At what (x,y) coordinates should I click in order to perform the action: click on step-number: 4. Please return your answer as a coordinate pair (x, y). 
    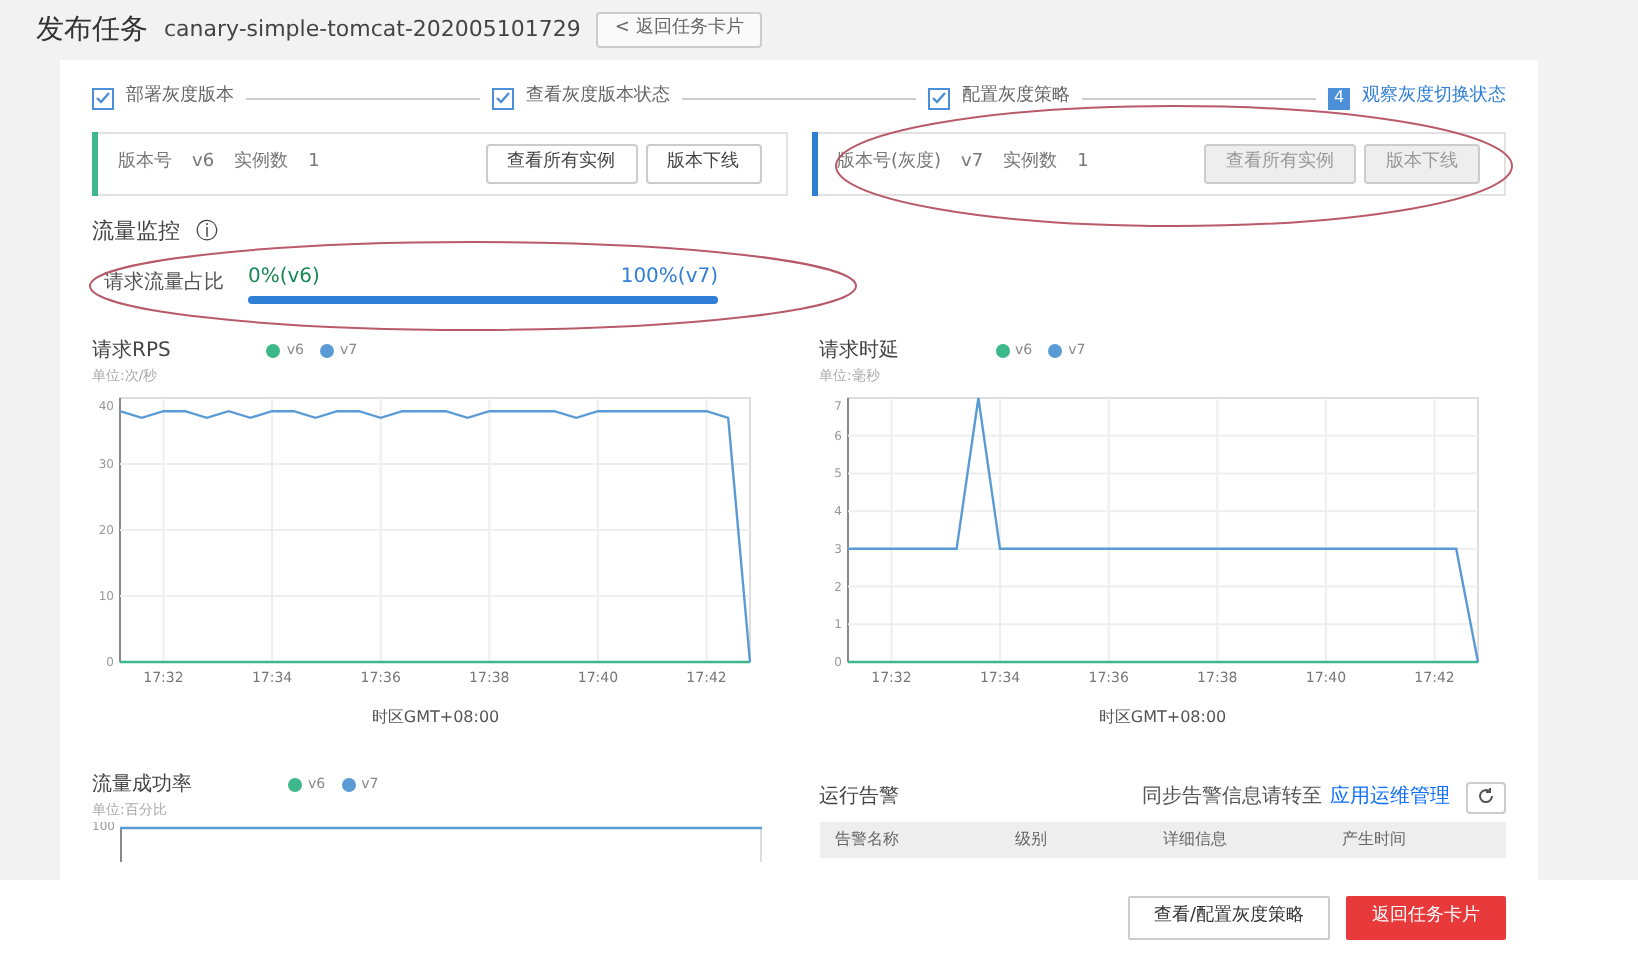
    Looking at the image, I should click on (1339, 98).